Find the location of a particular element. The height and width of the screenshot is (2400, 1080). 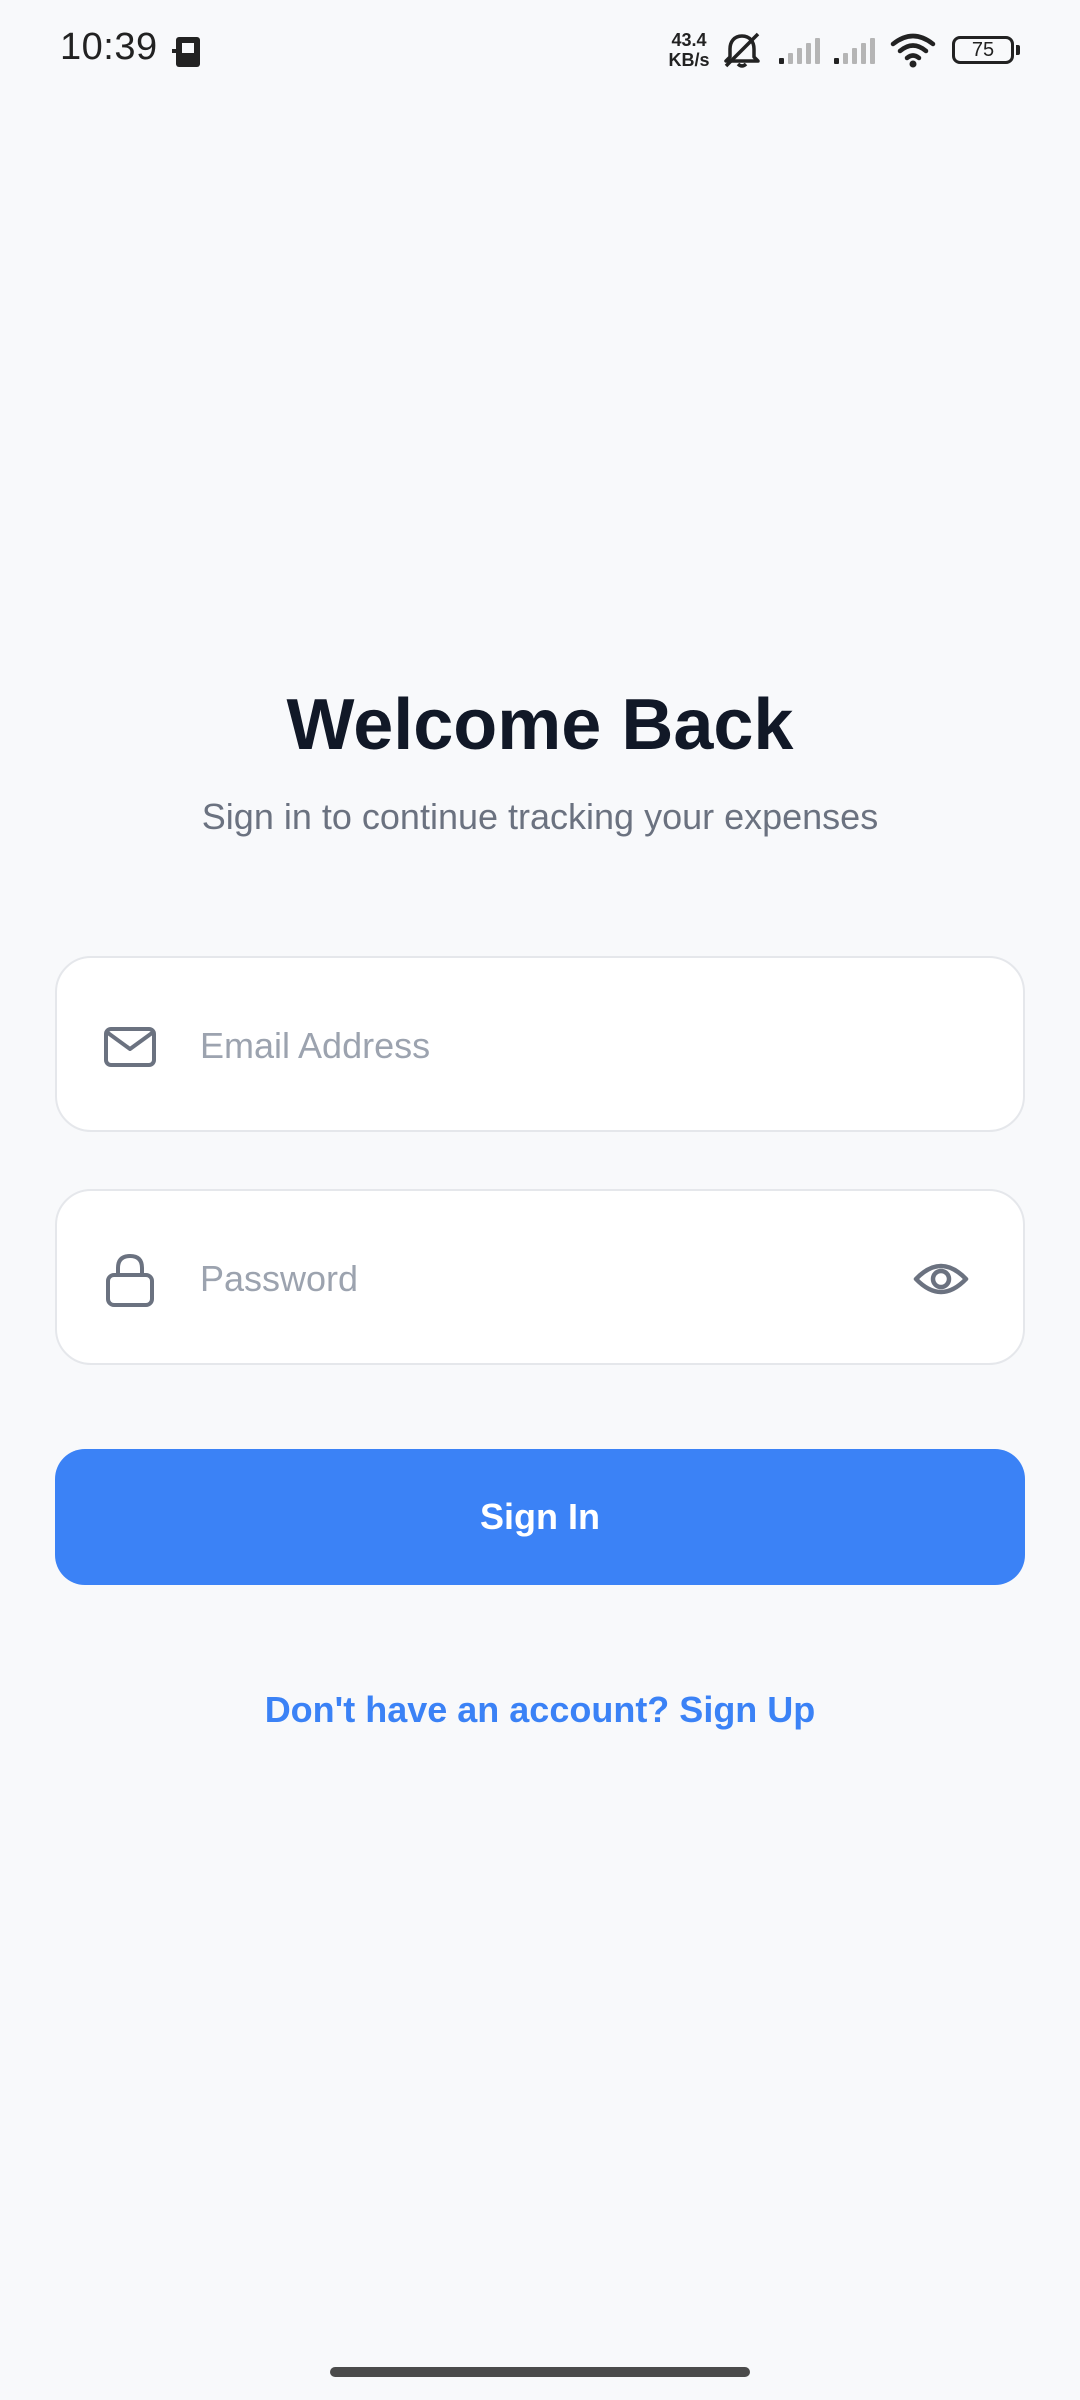

mail-icon is located at coordinates (130, 1047).